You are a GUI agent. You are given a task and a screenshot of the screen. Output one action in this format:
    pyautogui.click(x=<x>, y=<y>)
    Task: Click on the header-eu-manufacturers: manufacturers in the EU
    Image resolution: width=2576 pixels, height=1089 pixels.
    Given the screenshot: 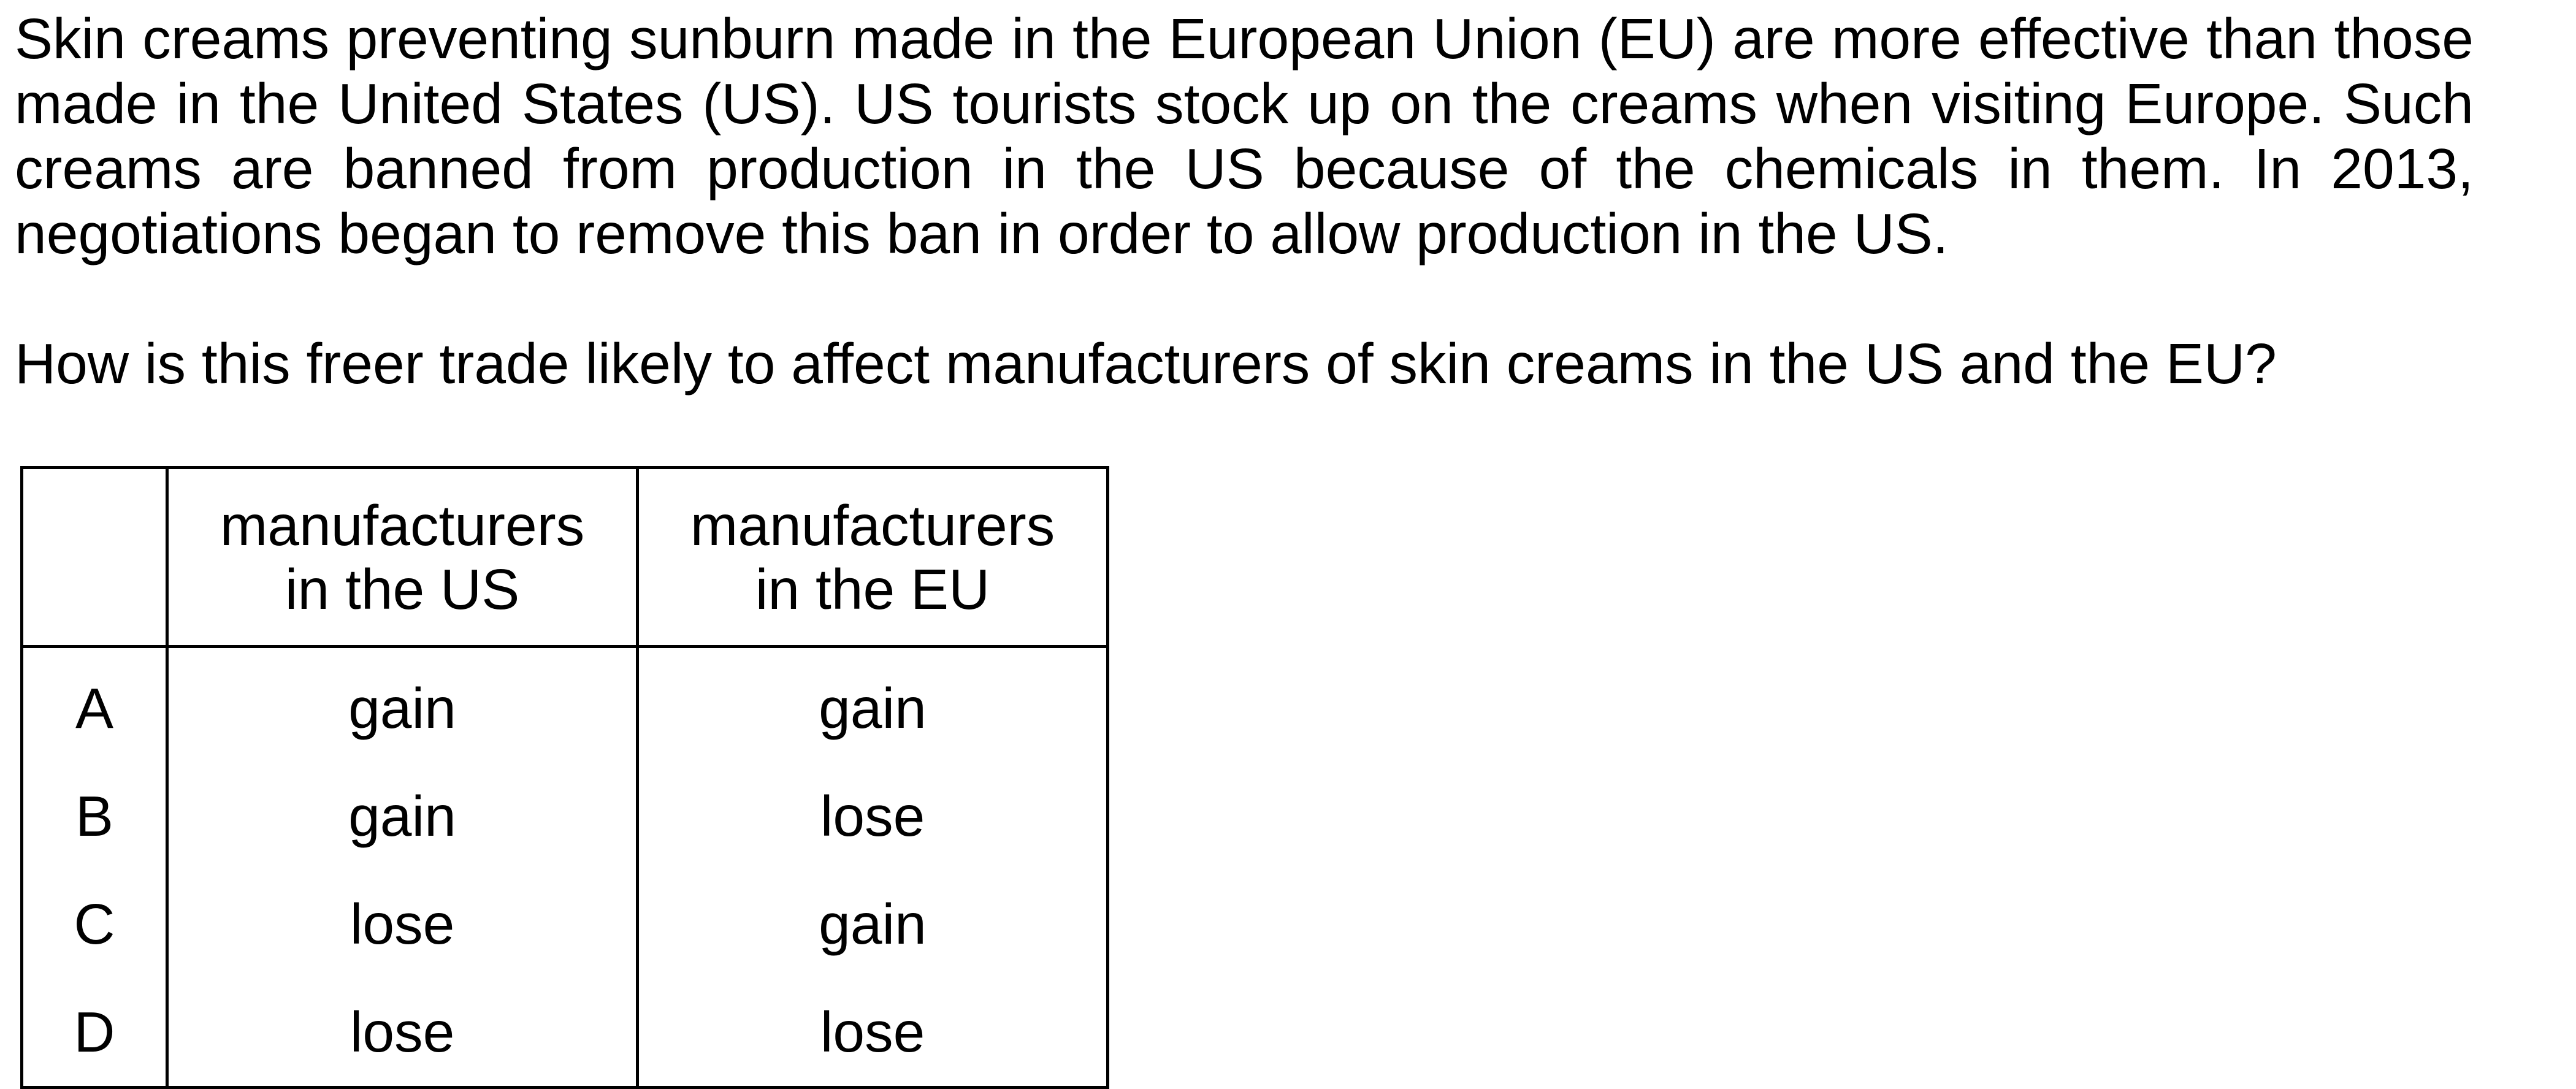 What is the action you would take?
    pyautogui.click(x=872, y=557)
    